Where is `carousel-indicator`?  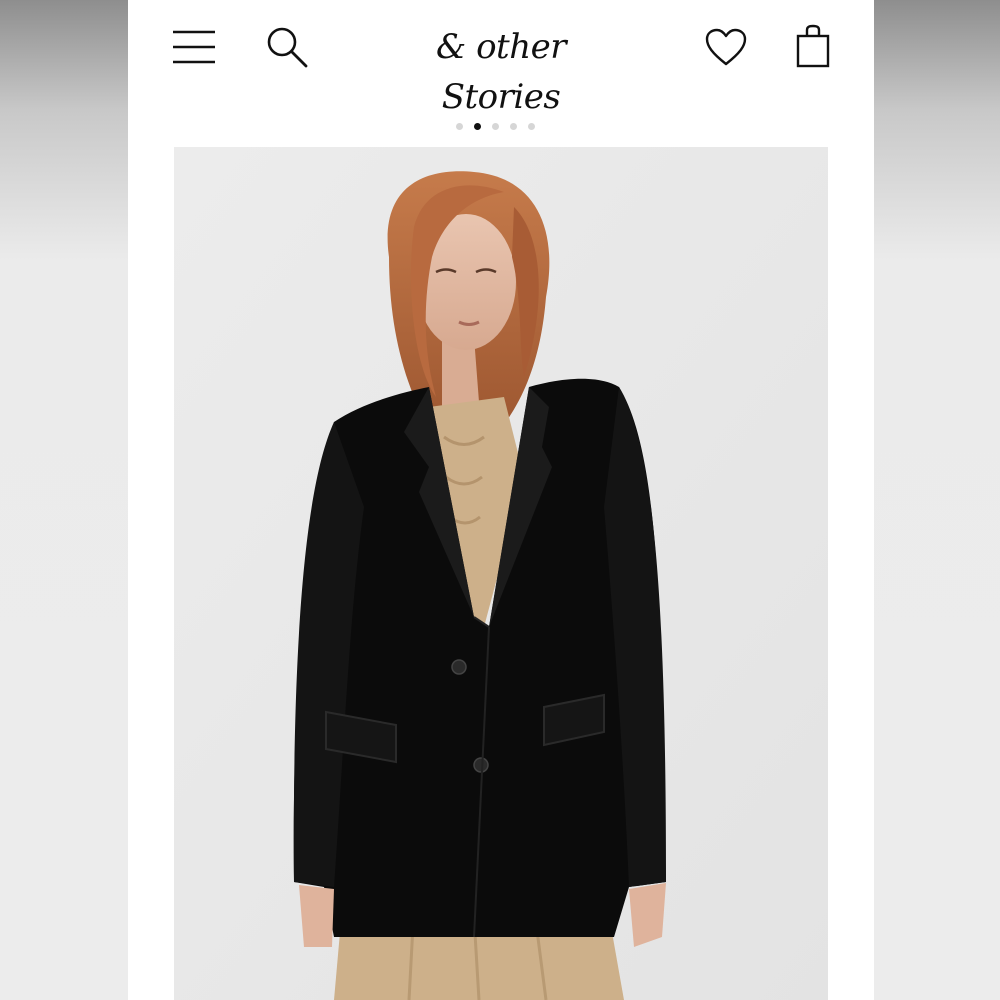
carousel-indicator is located at coordinates (495, 127).